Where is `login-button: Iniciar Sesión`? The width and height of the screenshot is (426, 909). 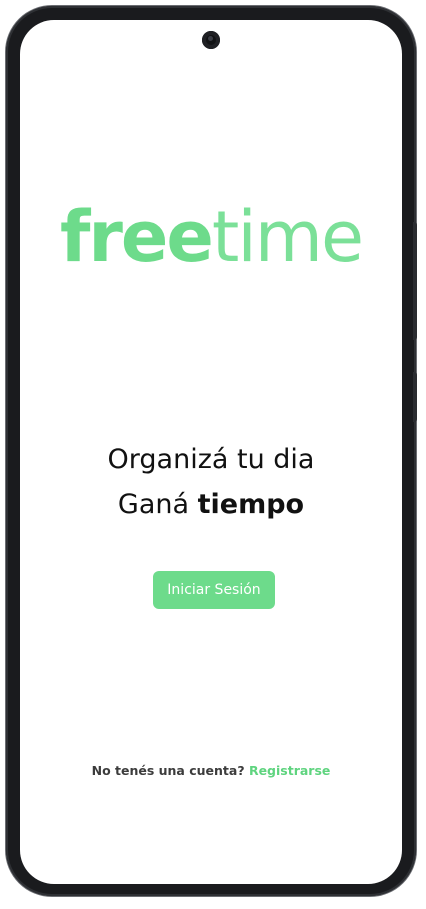
login-button: Iniciar Sesión is located at coordinates (214, 590).